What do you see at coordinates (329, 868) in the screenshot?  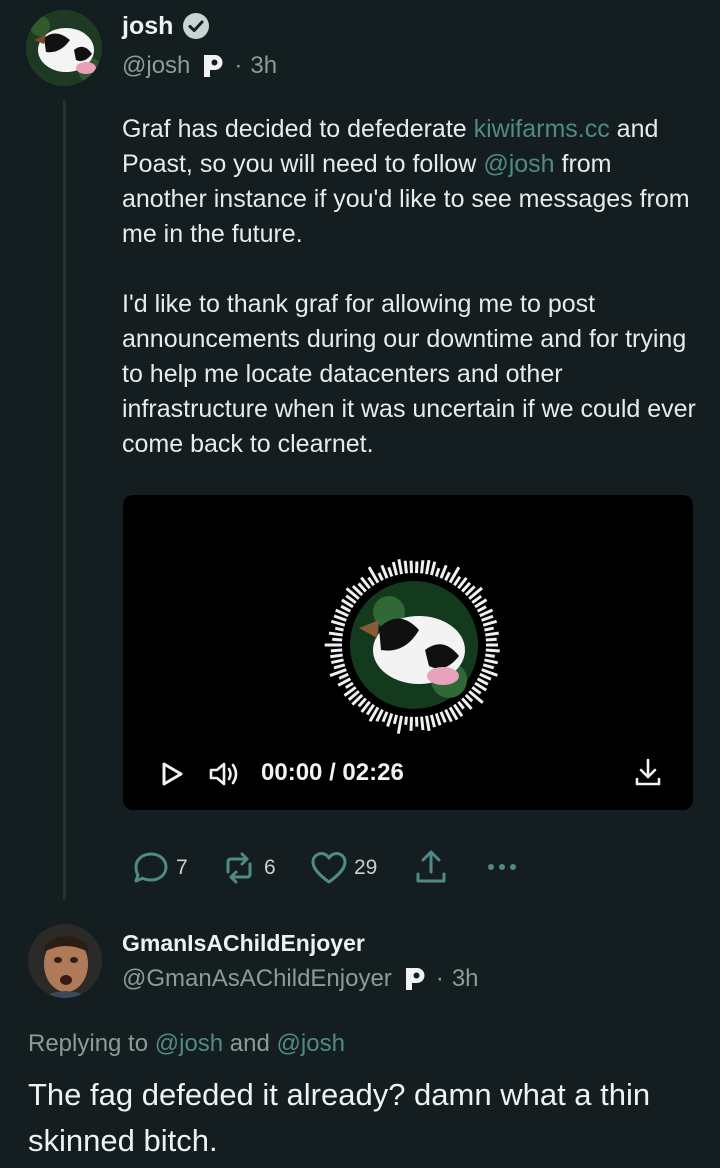 I see `heart-icon` at bounding box center [329, 868].